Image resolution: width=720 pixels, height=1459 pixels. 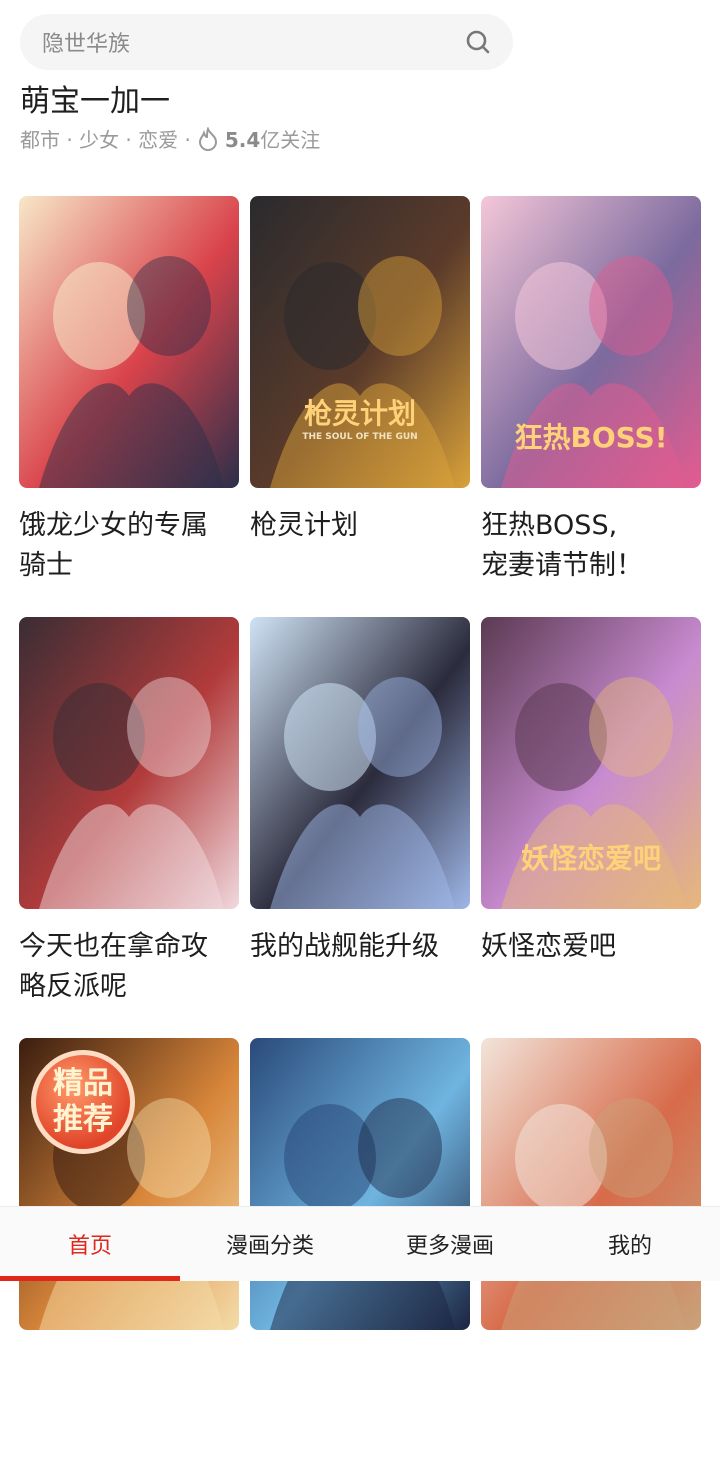 I want to click on search-input: 隐世华族, so click(x=253, y=42).